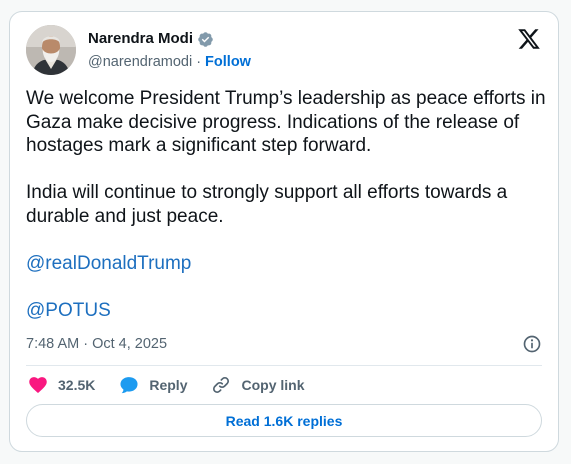 The image size is (571, 464). What do you see at coordinates (38, 385) in the screenshot?
I see `heart-icon` at bounding box center [38, 385].